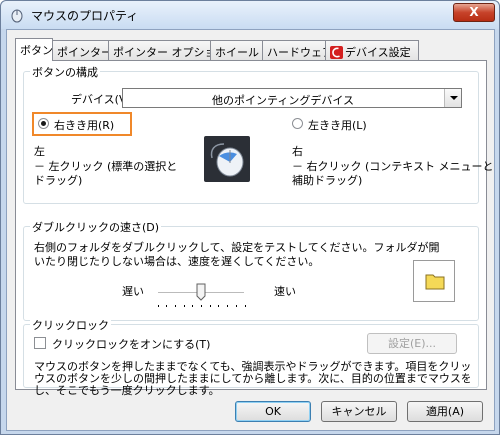 This screenshot has width=500, height=435. Describe the element at coordinates (273, 411) in the screenshot. I see `ok-button: OK` at that location.